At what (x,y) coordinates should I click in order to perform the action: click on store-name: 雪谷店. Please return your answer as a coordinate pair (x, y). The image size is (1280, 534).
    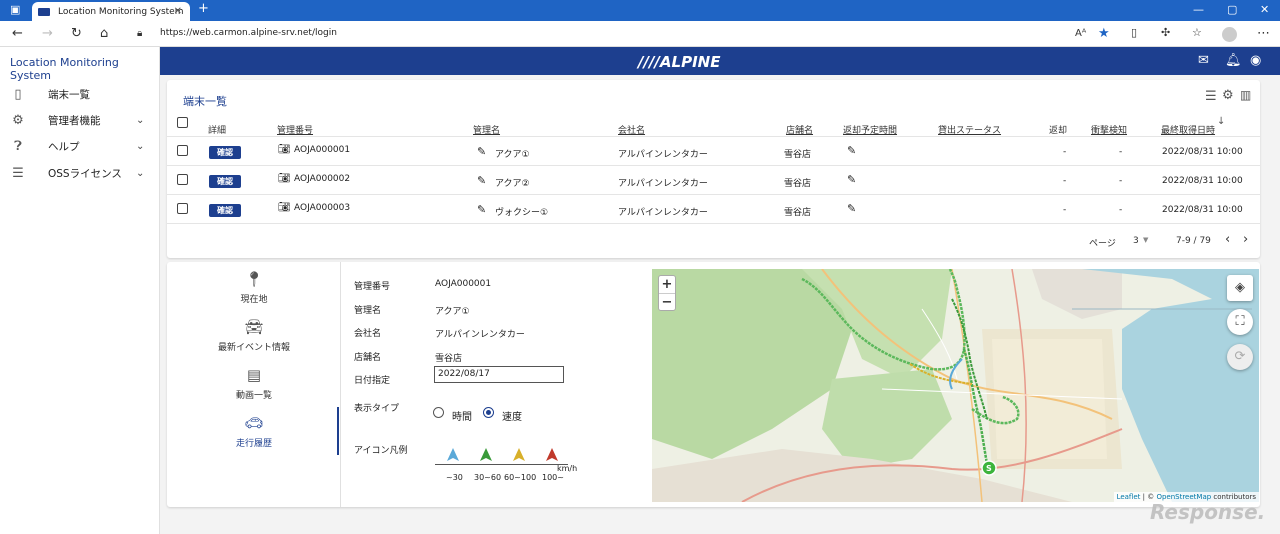
    Looking at the image, I should click on (798, 213).